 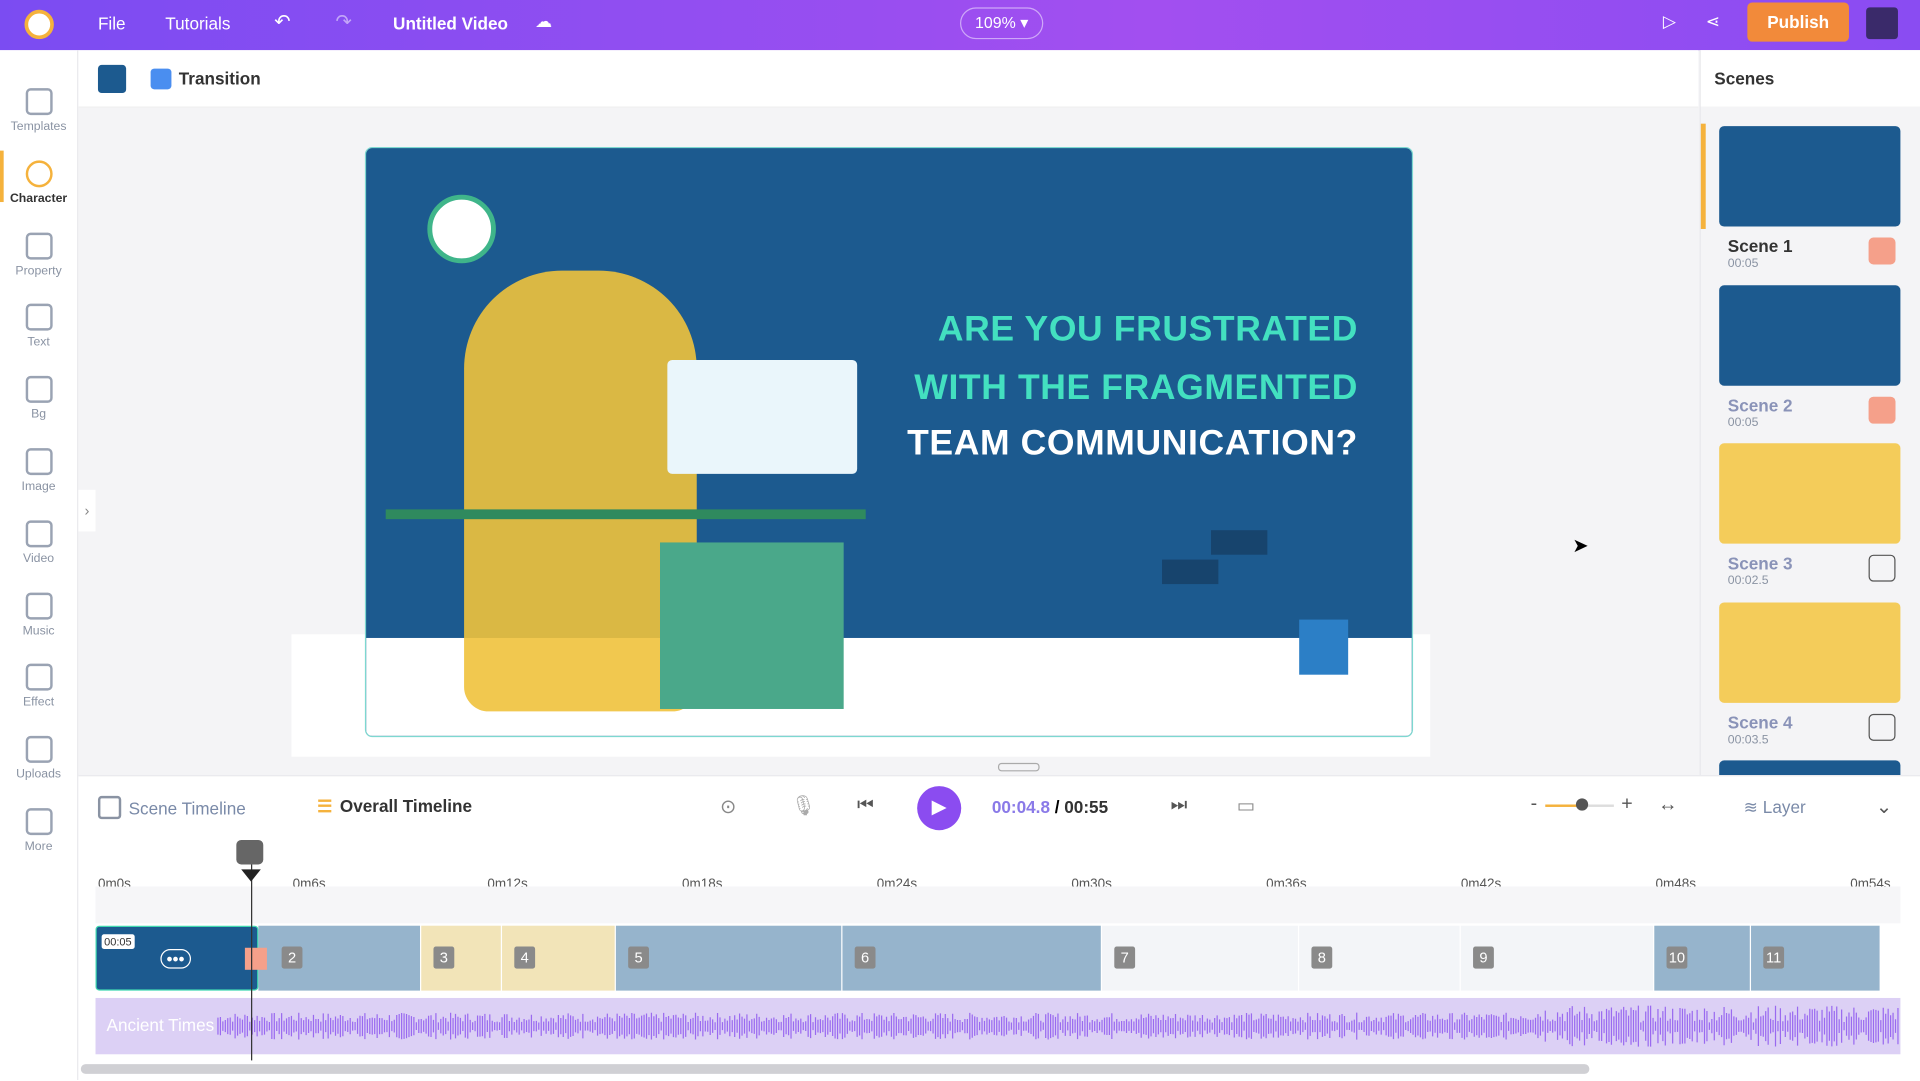 What do you see at coordinates (39, 702) in the screenshot?
I see `sidebar-item-label: Effect` at bounding box center [39, 702].